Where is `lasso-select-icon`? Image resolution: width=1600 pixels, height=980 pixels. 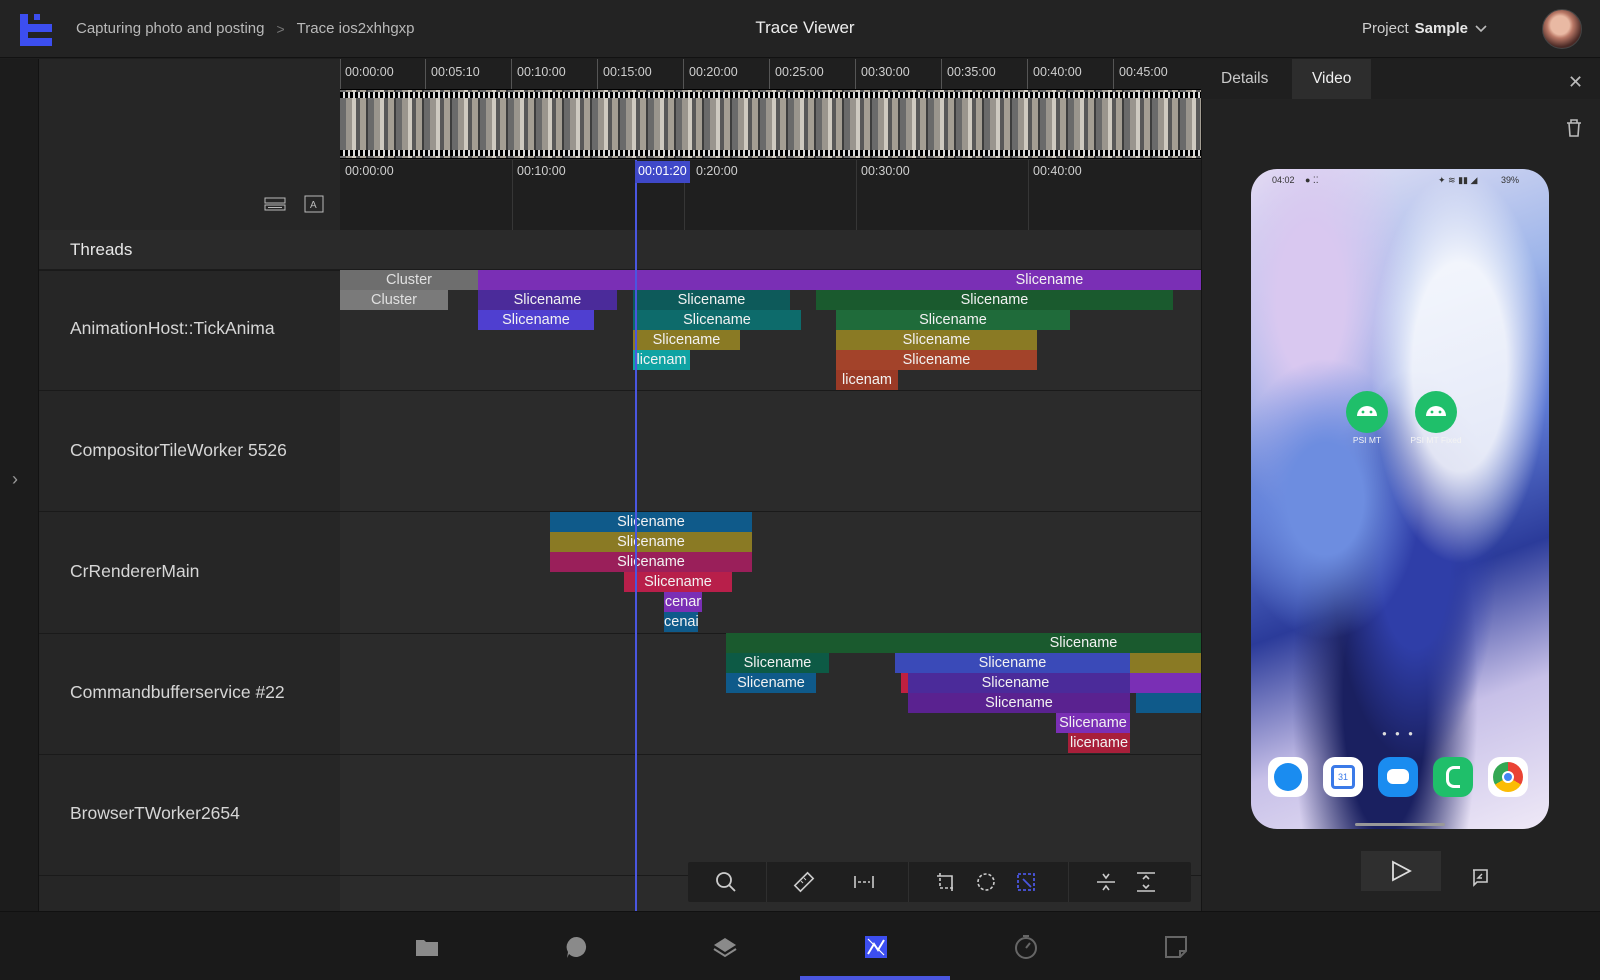 lasso-select-icon is located at coordinates (986, 882).